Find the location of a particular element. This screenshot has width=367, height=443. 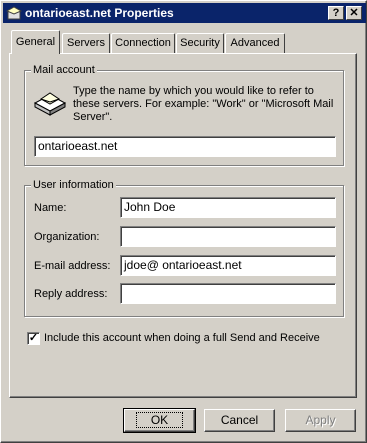

mail-server-icon is located at coordinates (50, 104).